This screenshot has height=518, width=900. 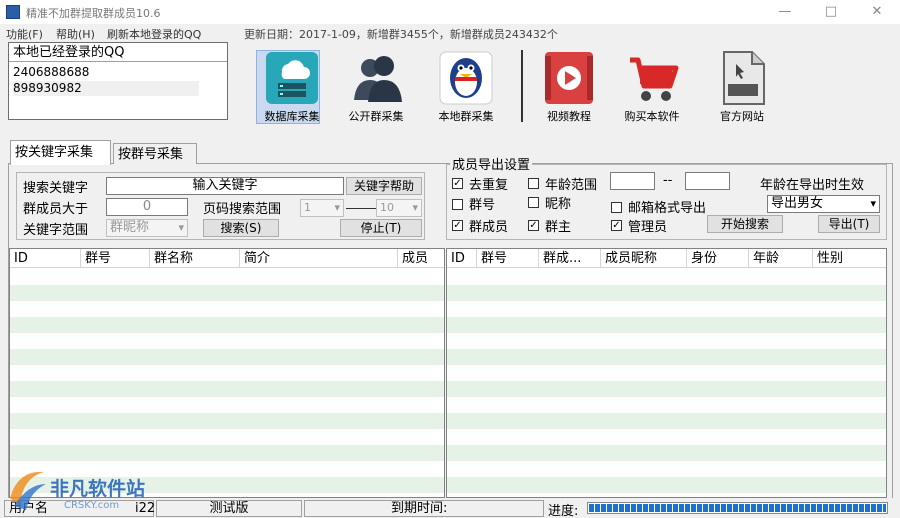 I want to click on age-to-input, so click(x=707, y=181).